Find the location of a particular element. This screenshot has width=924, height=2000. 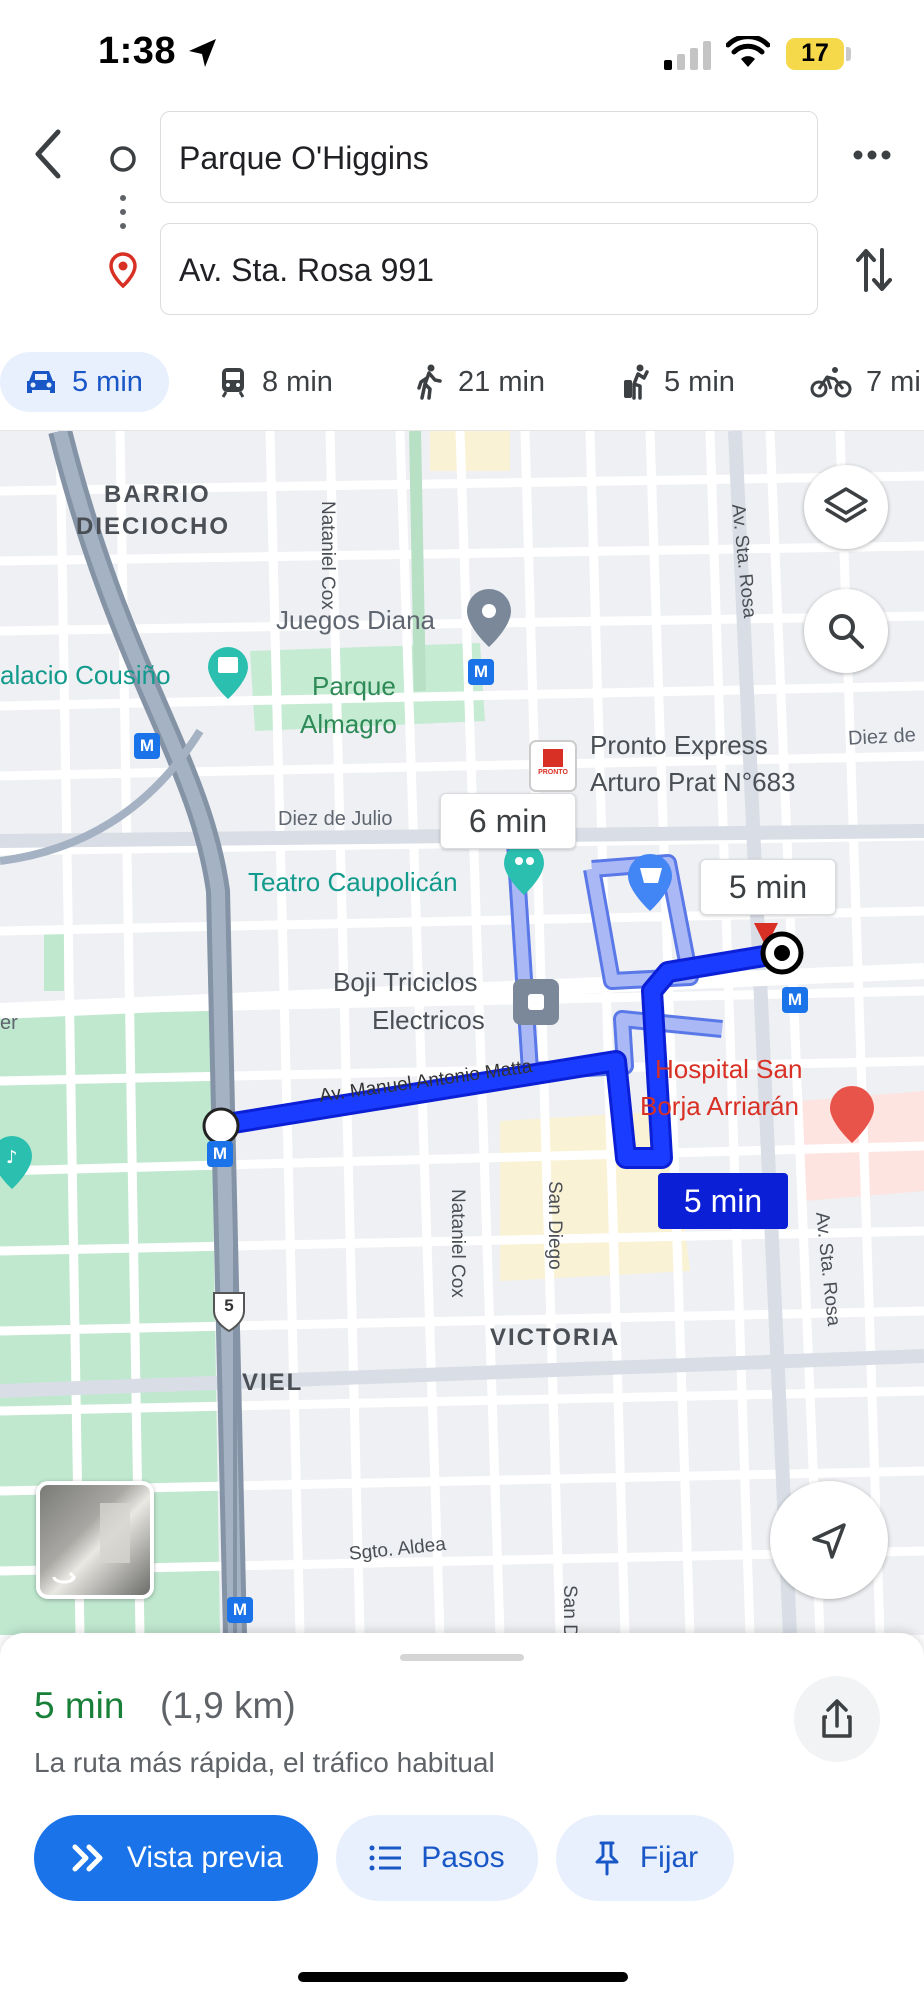

back-arrow-icon is located at coordinates (48, 154).